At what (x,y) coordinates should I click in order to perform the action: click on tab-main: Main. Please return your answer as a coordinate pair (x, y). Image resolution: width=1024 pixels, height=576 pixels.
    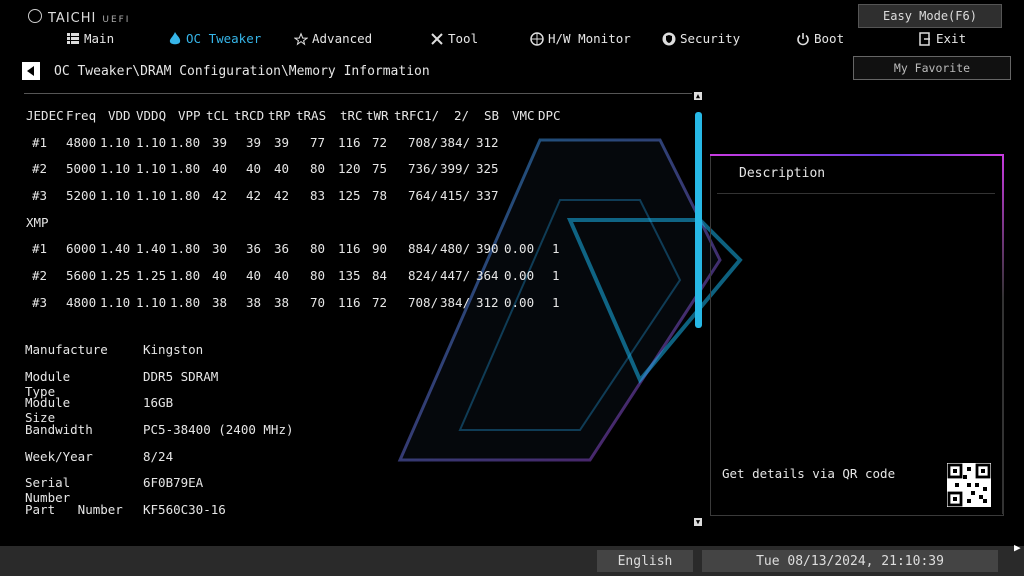
    Looking at the image, I should click on (90, 38).